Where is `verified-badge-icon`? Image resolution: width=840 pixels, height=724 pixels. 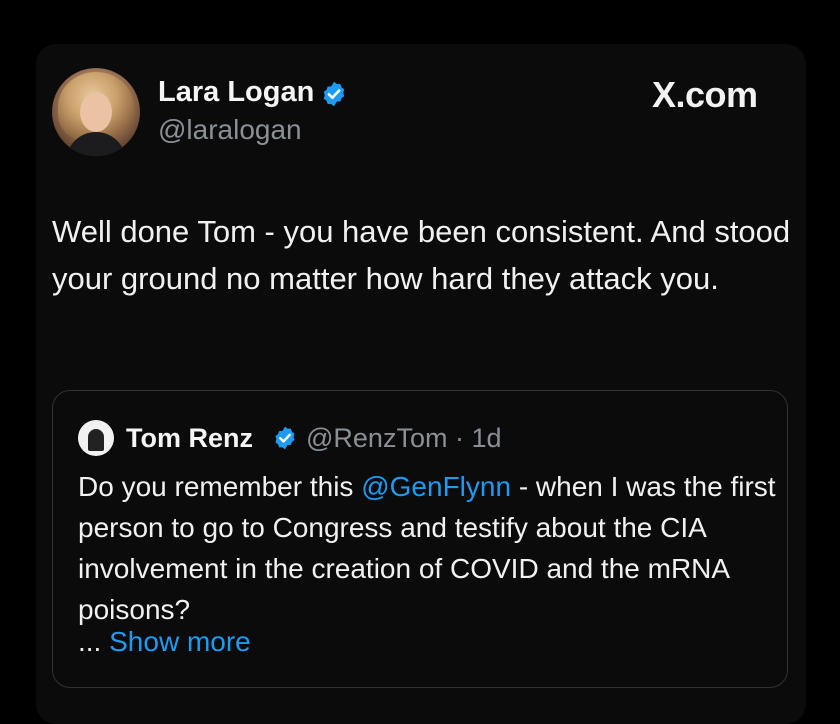 verified-badge-icon is located at coordinates (334, 94).